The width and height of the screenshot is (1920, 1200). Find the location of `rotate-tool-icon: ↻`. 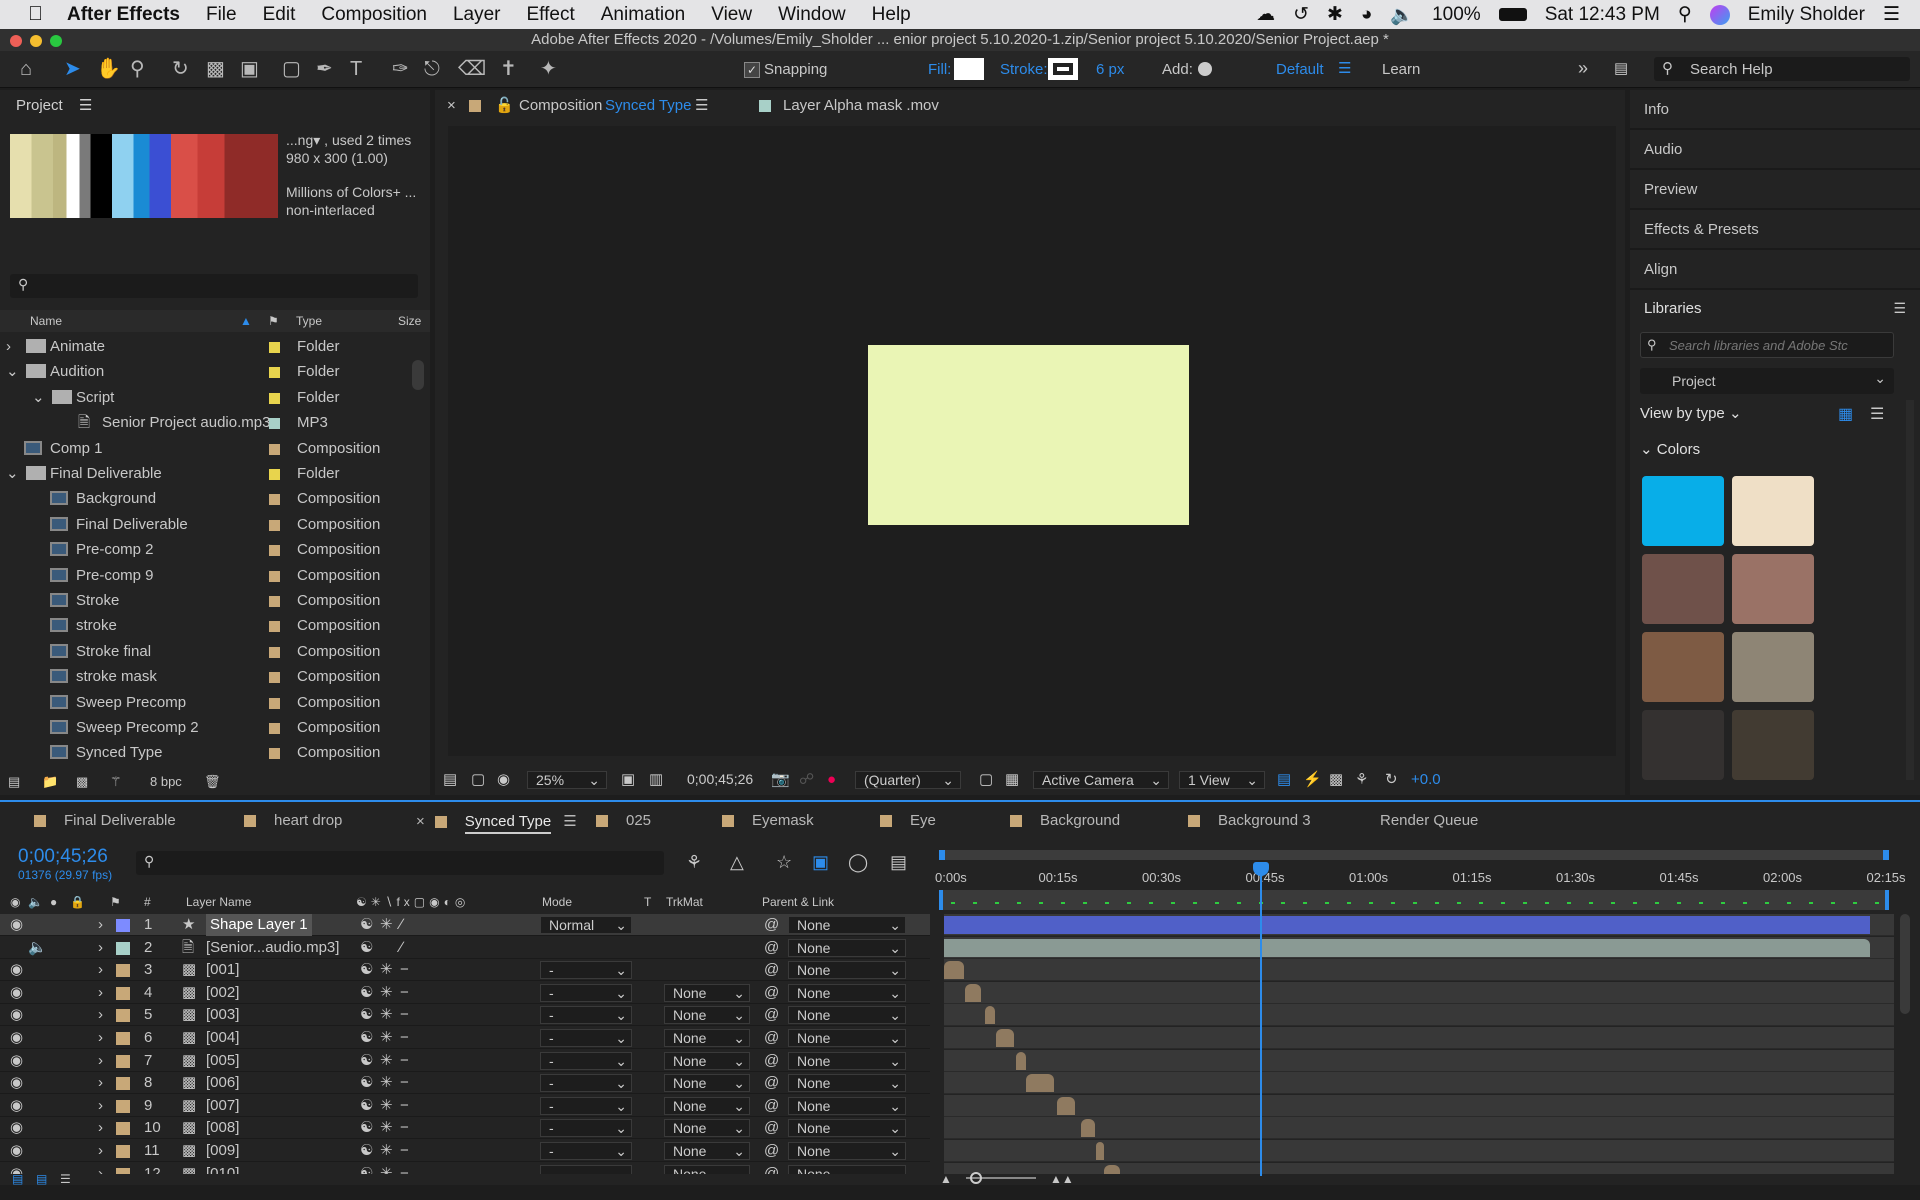

rotate-tool-icon: ↻ is located at coordinates (180, 69).